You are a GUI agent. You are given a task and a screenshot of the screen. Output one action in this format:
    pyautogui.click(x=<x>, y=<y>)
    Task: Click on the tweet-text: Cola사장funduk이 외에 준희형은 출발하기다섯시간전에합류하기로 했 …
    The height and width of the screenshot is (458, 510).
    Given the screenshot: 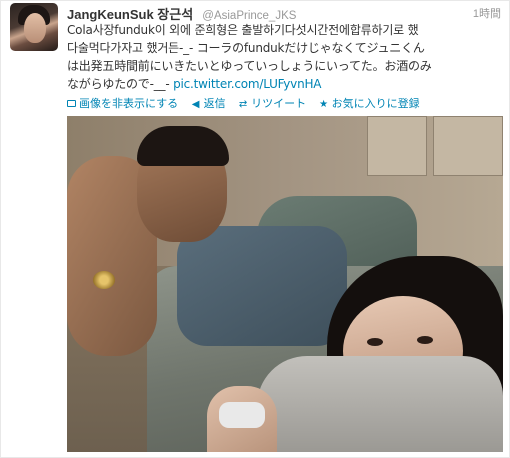 What is the action you would take?
    pyautogui.click(x=285, y=57)
    